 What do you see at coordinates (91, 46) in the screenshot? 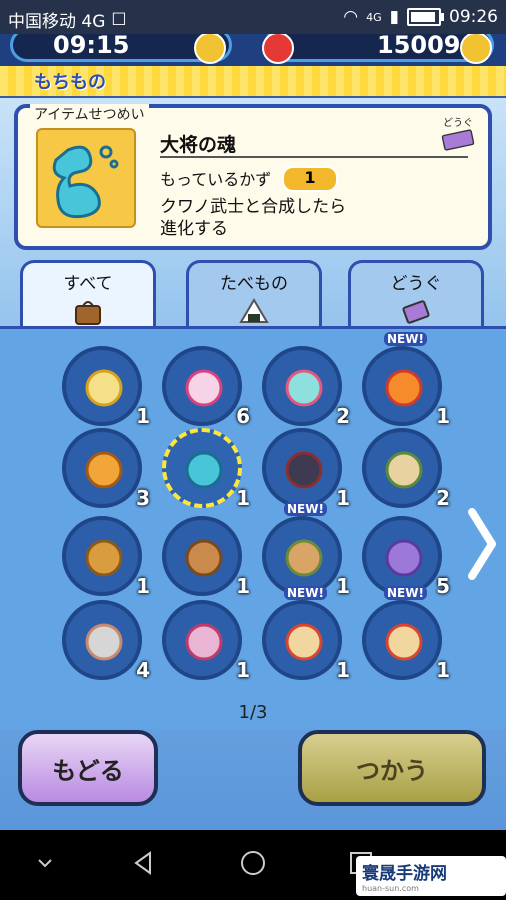
I see `time-counter-value: 09:15` at bounding box center [91, 46].